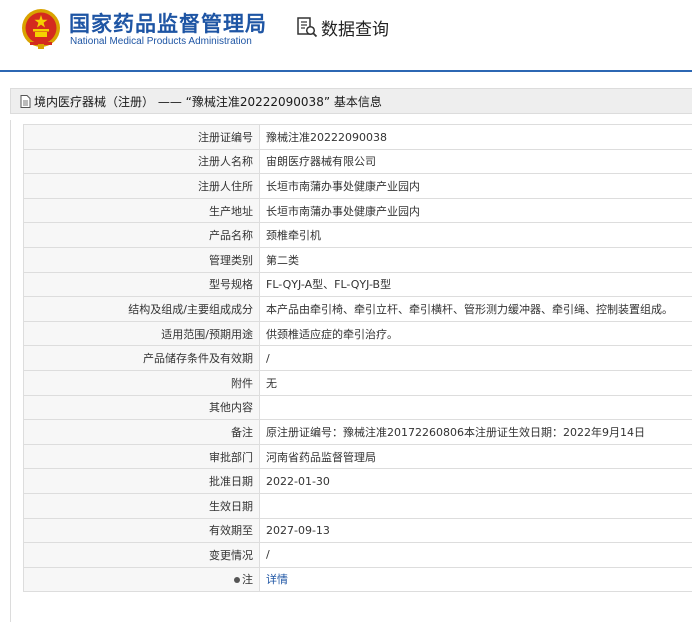  I want to click on field-label: 备注, so click(141, 432).